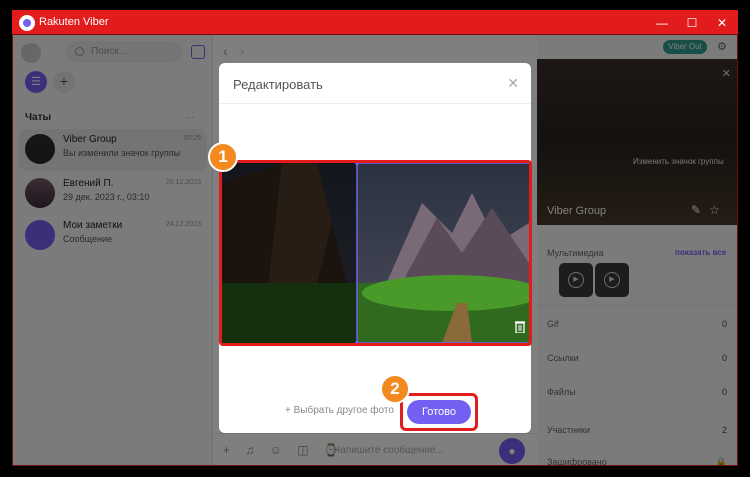  I want to click on choose-other-photo-link: + Выбрать другое фото, so click(339, 410).